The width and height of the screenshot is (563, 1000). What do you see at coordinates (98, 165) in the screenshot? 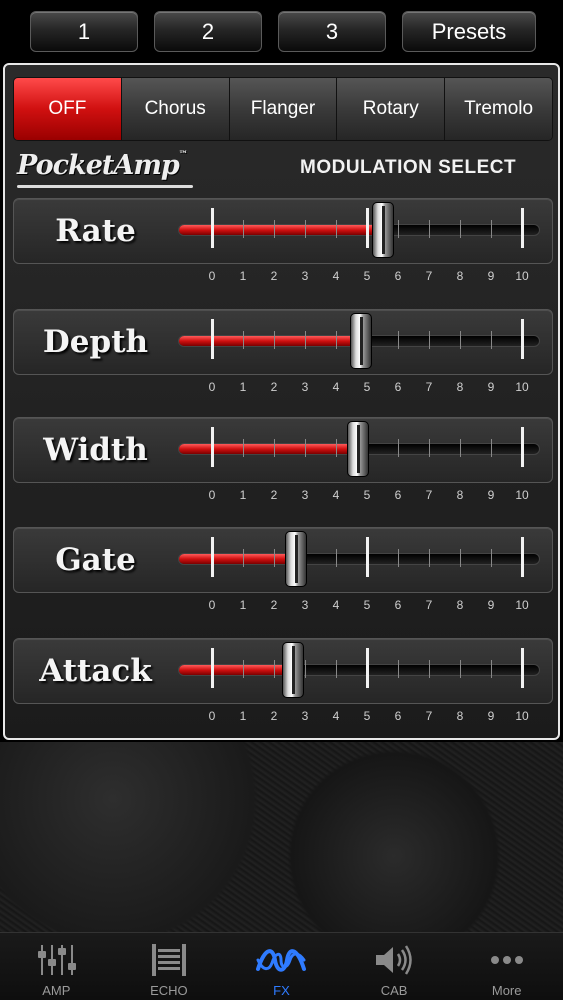
I see `brand-text: PocketAmp` at bounding box center [98, 165].